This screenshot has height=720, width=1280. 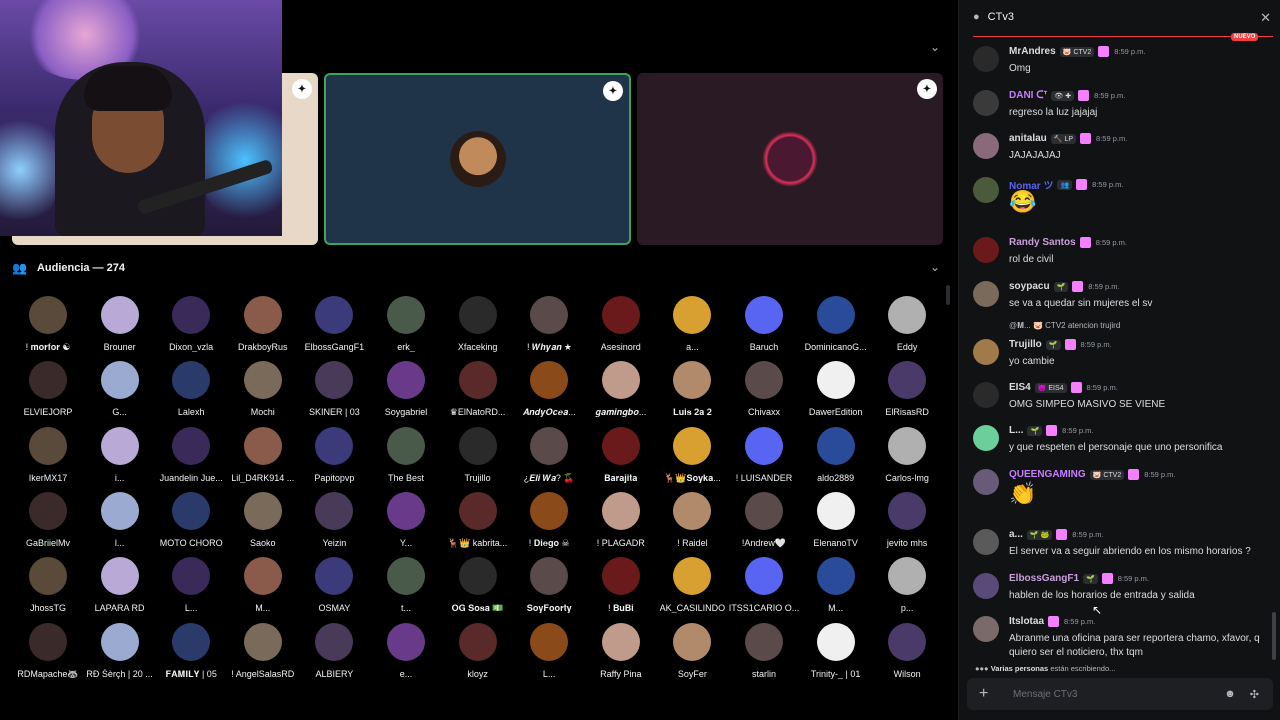 What do you see at coordinates (1265, 18) in the screenshot?
I see `close-icon: ✕` at bounding box center [1265, 18].